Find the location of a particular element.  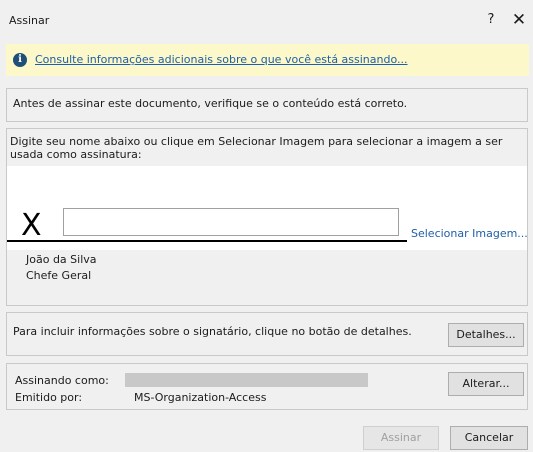

signature-name-input is located at coordinates (231, 222).